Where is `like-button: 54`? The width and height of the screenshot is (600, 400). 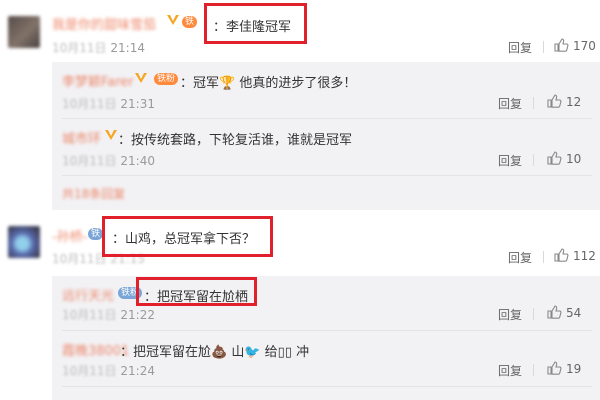 like-button: 54 is located at coordinates (563, 312).